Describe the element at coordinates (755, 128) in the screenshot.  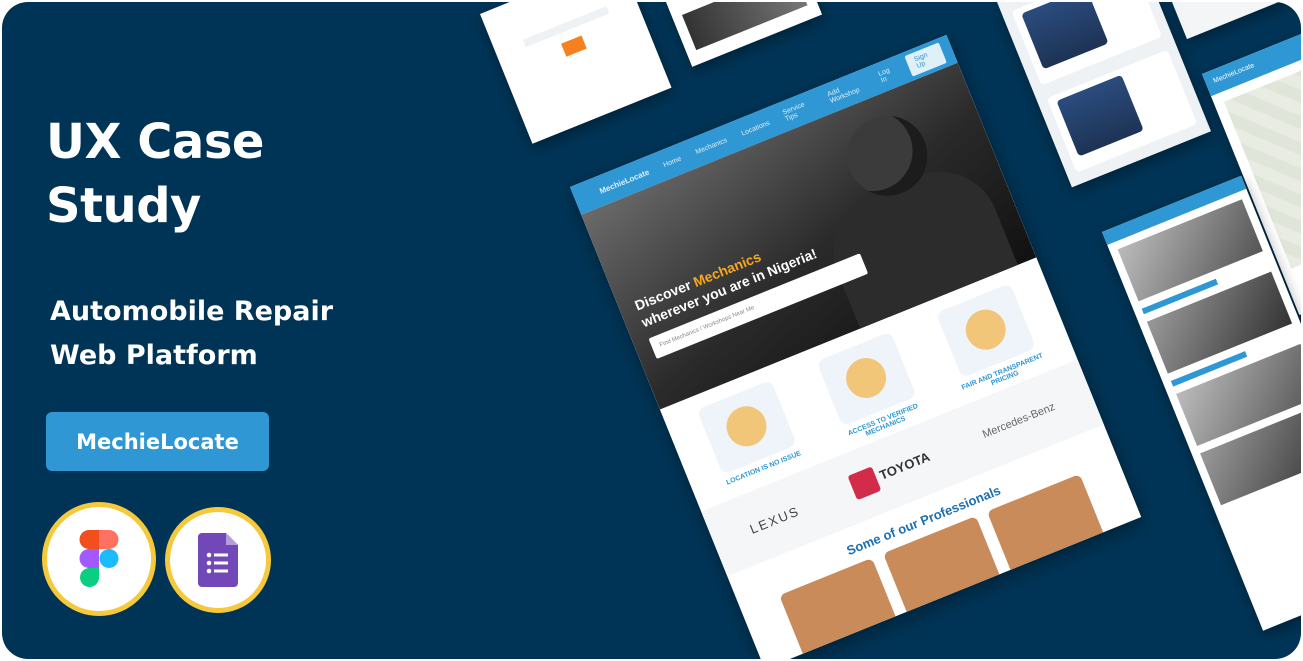
I see `mockup-nav-locations: Locations` at that location.